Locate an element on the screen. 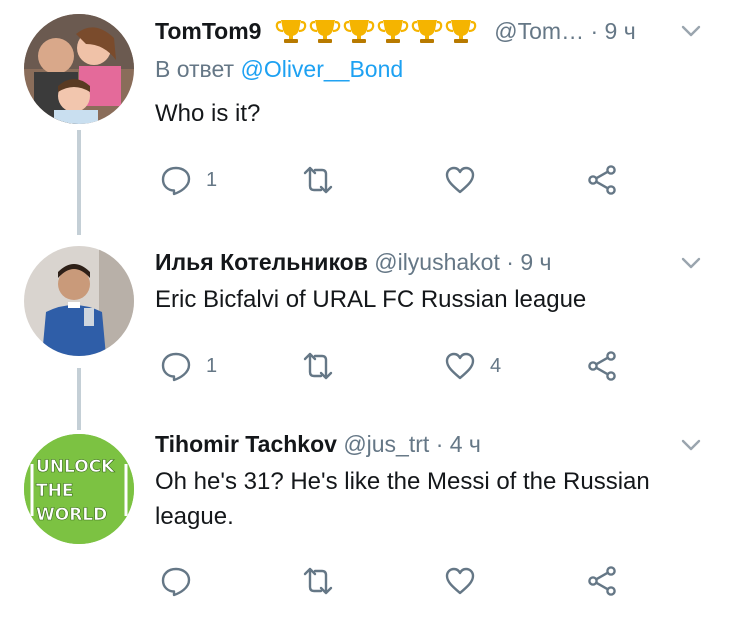 Image resolution: width=730 pixels, height=626 pixels. reply-prefix: В ответ is located at coordinates (195, 69).